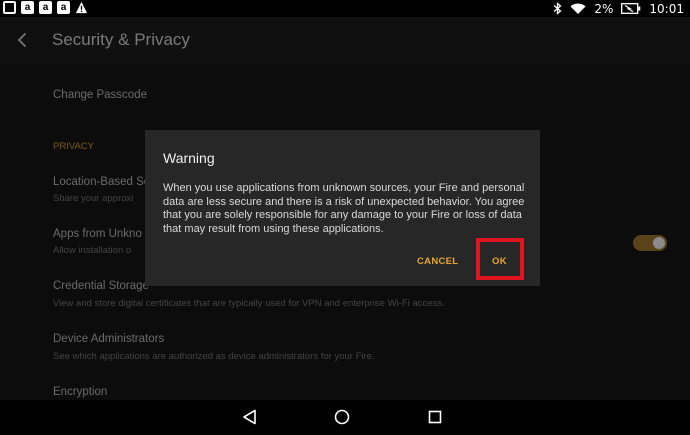 This screenshot has width=690, height=435. I want to click on battery-icon, so click(631, 8).